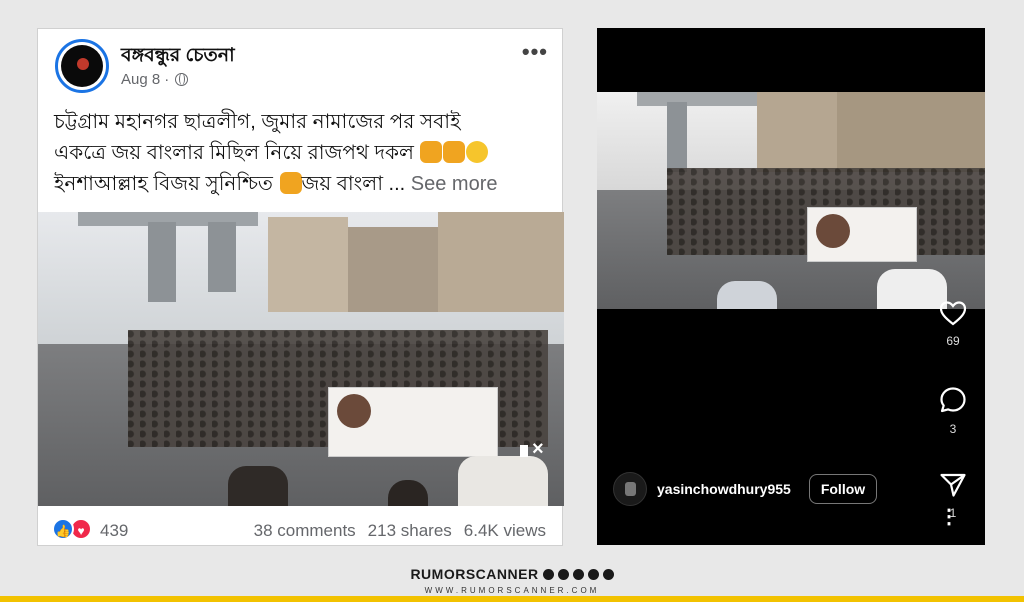  Describe the element at coordinates (512, 599) in the screenshot. I see `accent-bar` at that location.